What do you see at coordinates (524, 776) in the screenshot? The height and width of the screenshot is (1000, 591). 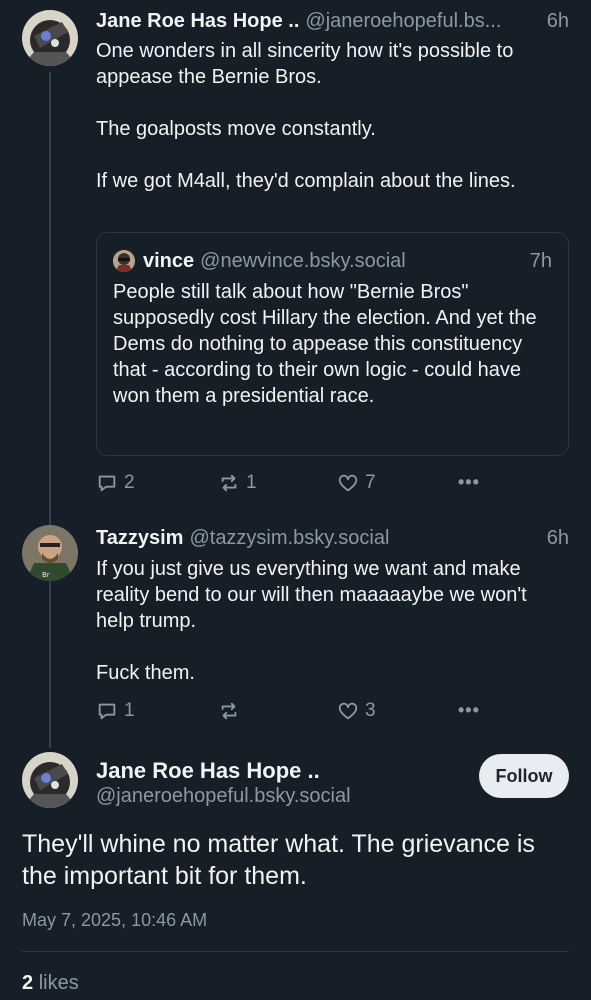 I see `follow-button: Follow` at bounding box center [524, 776].